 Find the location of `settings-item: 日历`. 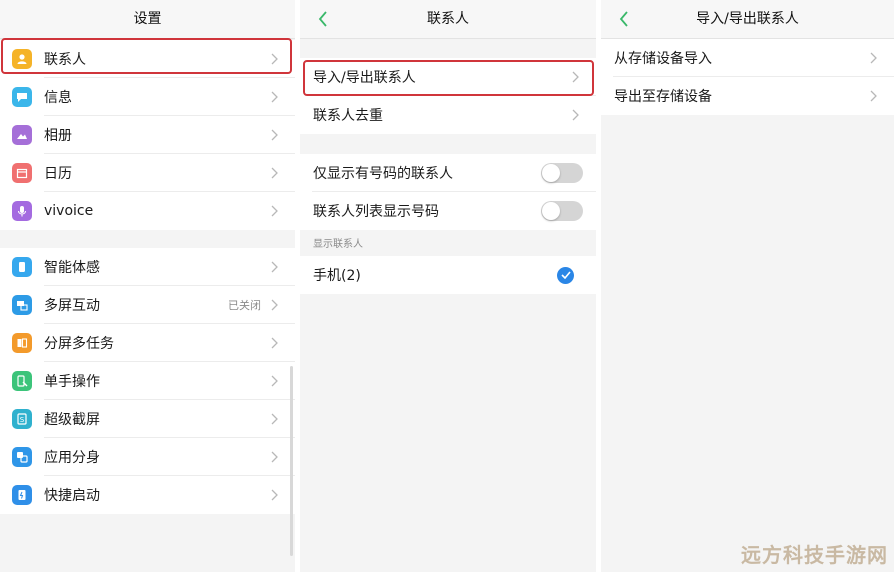

settings-item: 日历 is located at coordinates (147, 173).